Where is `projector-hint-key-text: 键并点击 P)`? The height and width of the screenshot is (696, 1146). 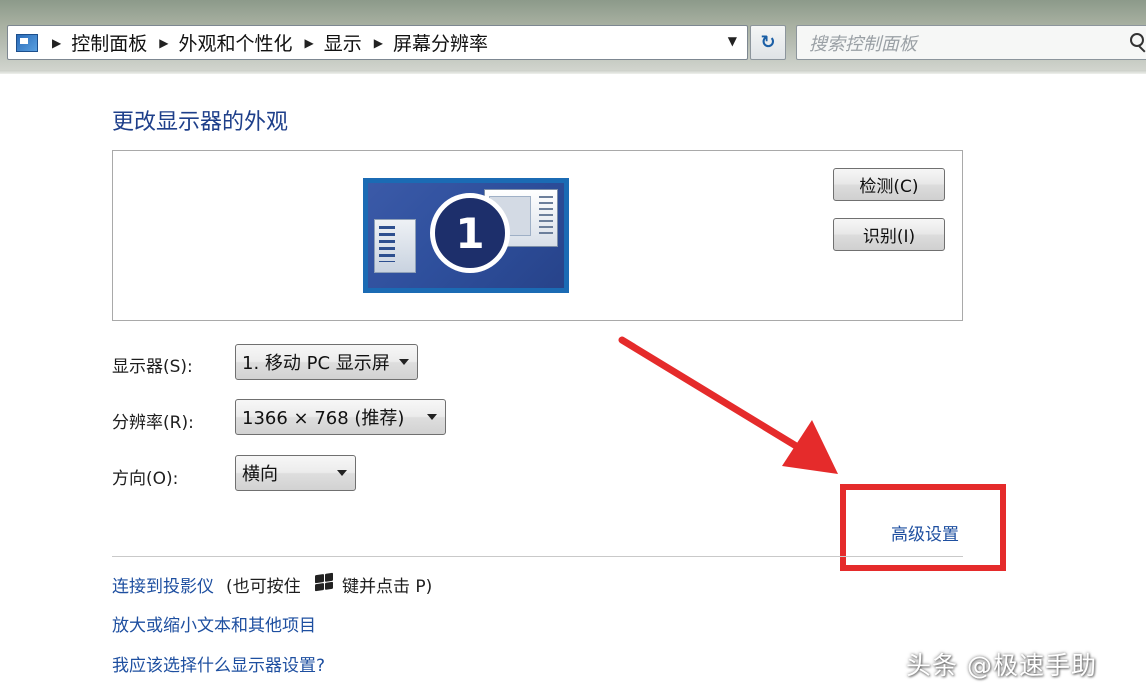 projector-hint-key-text: 键并点击 P) is located at coordinates (387, 587).